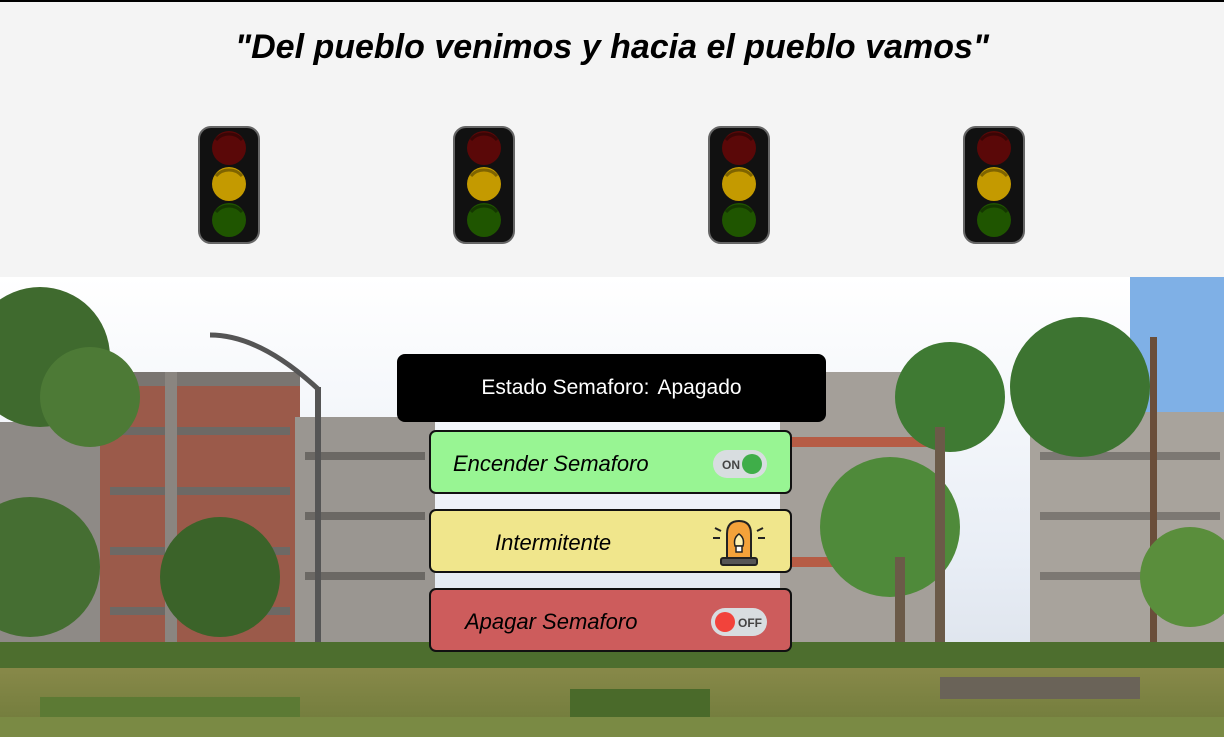  I want to click on toggle-on-icon: ON, so click(740, 464).